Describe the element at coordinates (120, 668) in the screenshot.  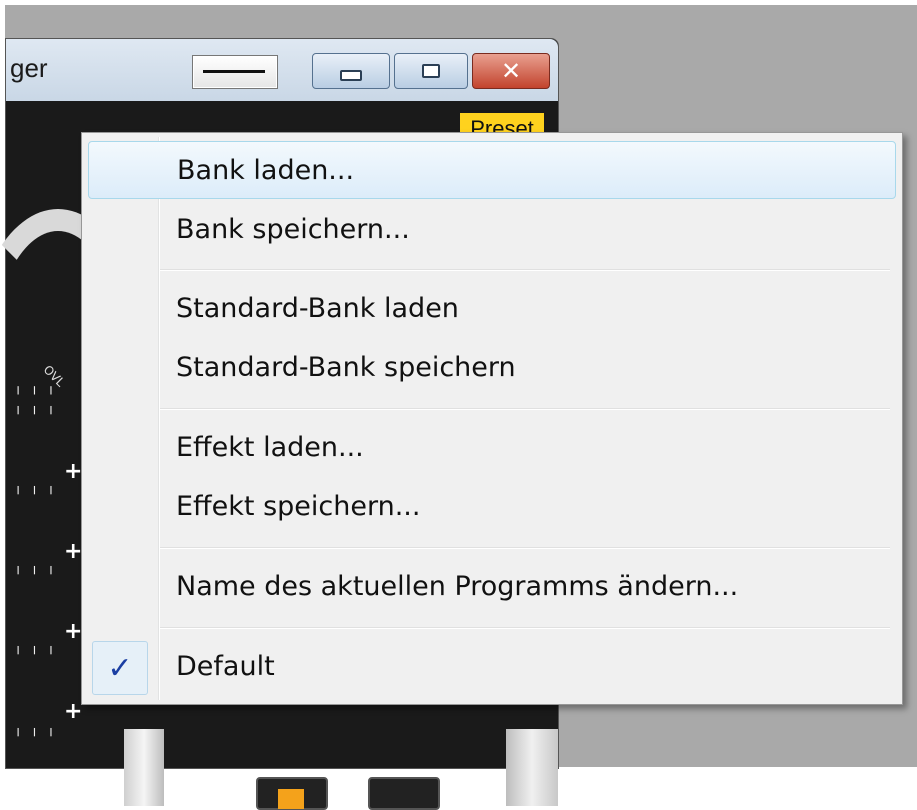
I see `checkmark-icon: ✓` at that location.